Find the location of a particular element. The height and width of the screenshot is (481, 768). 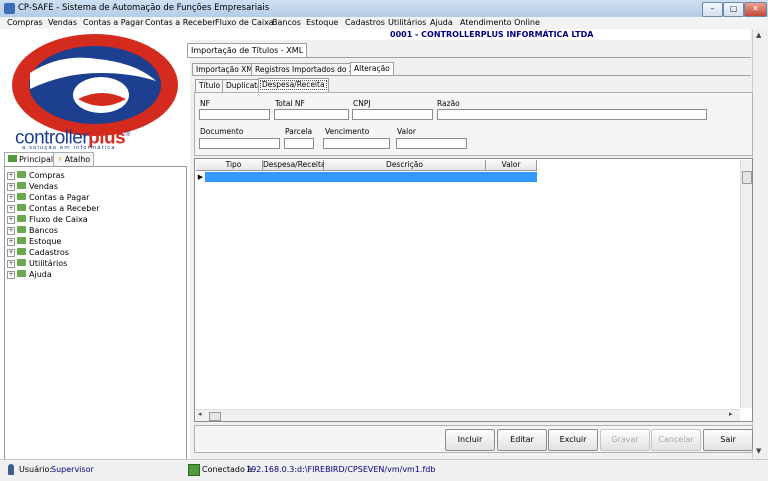

main-vertical-scrollbar: ▲ ▼ is located at coordinates (760, 244).